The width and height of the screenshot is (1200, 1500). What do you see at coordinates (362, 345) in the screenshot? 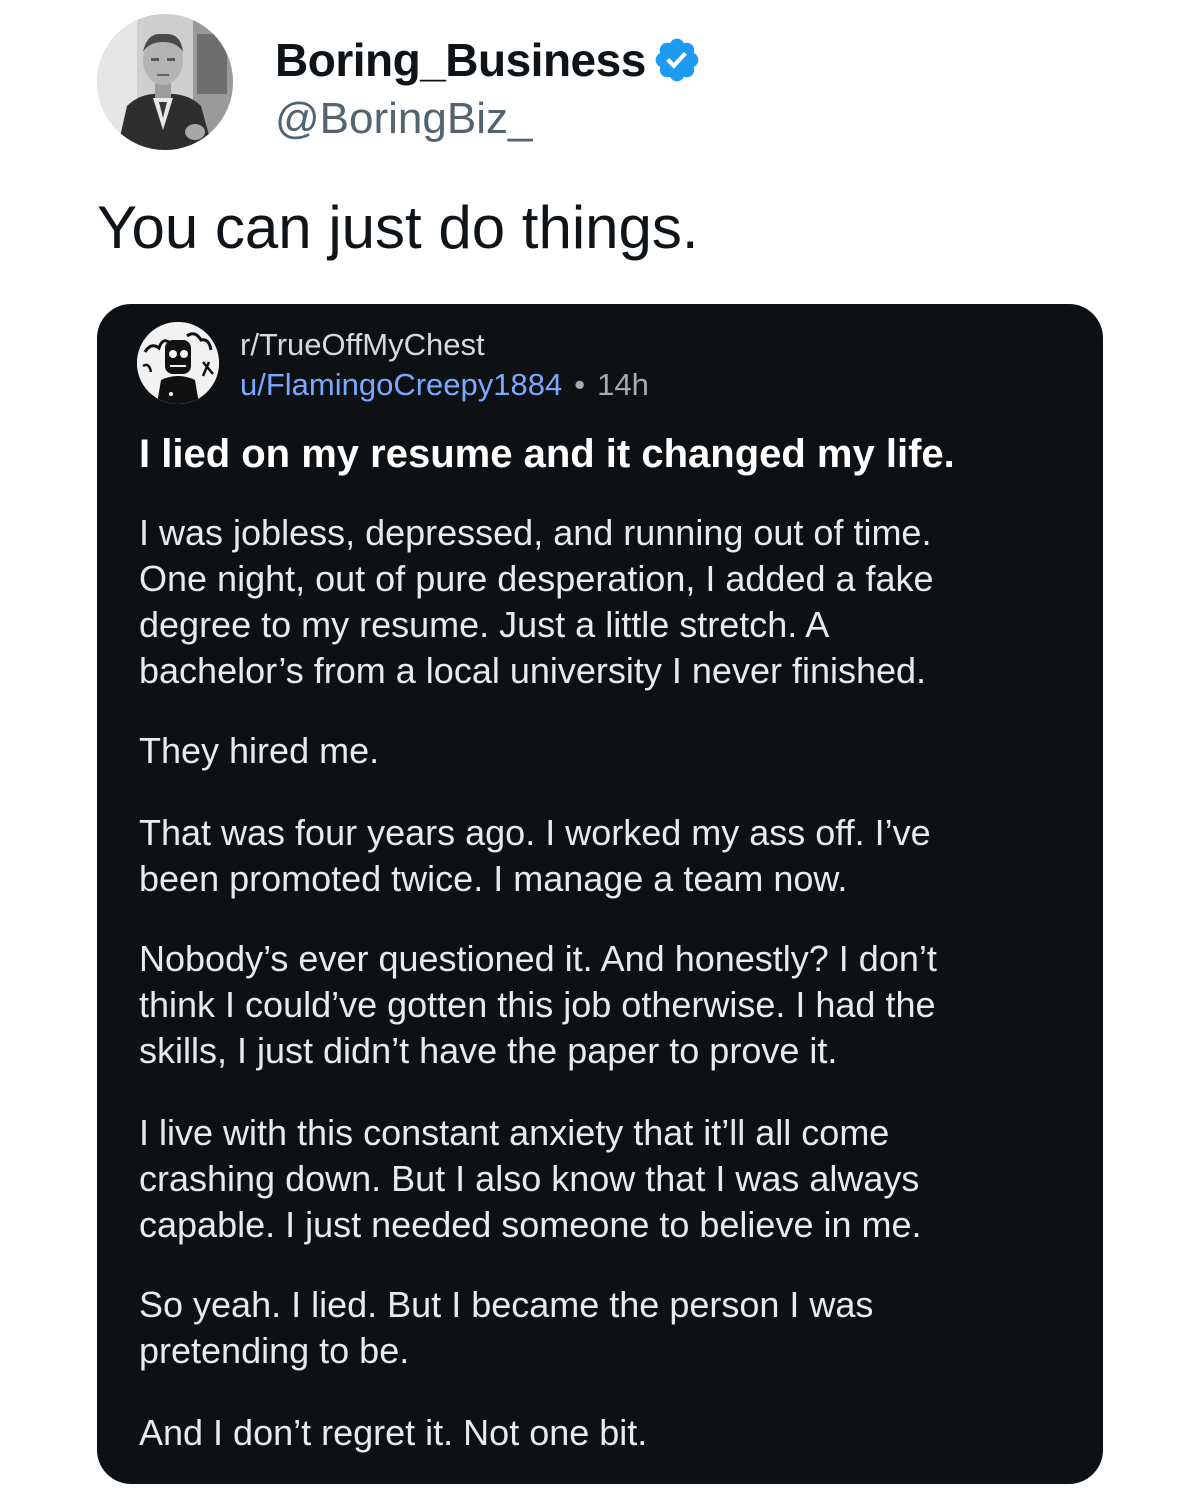
I see `subreddit-name: r/TrueOffMyChest` at bounding box center [362, 345].